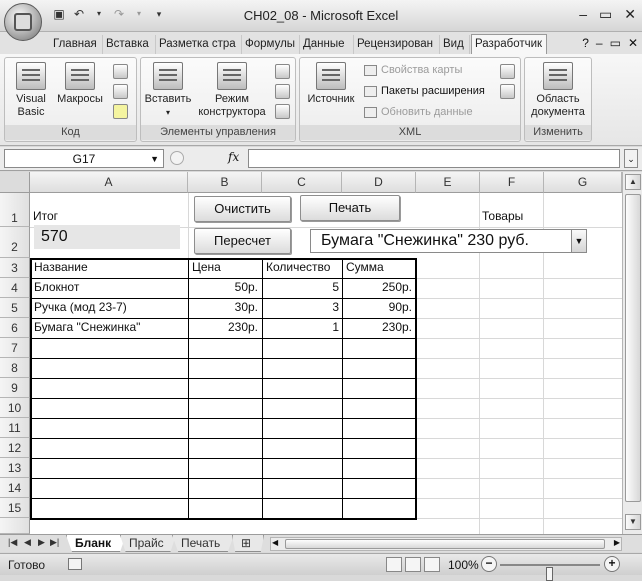 Image resolution: width=642 pixels, height=581 pixels. Describe the element at coordinates (630, 14) in the screenshot. I see `close-button: ✕` at that location.